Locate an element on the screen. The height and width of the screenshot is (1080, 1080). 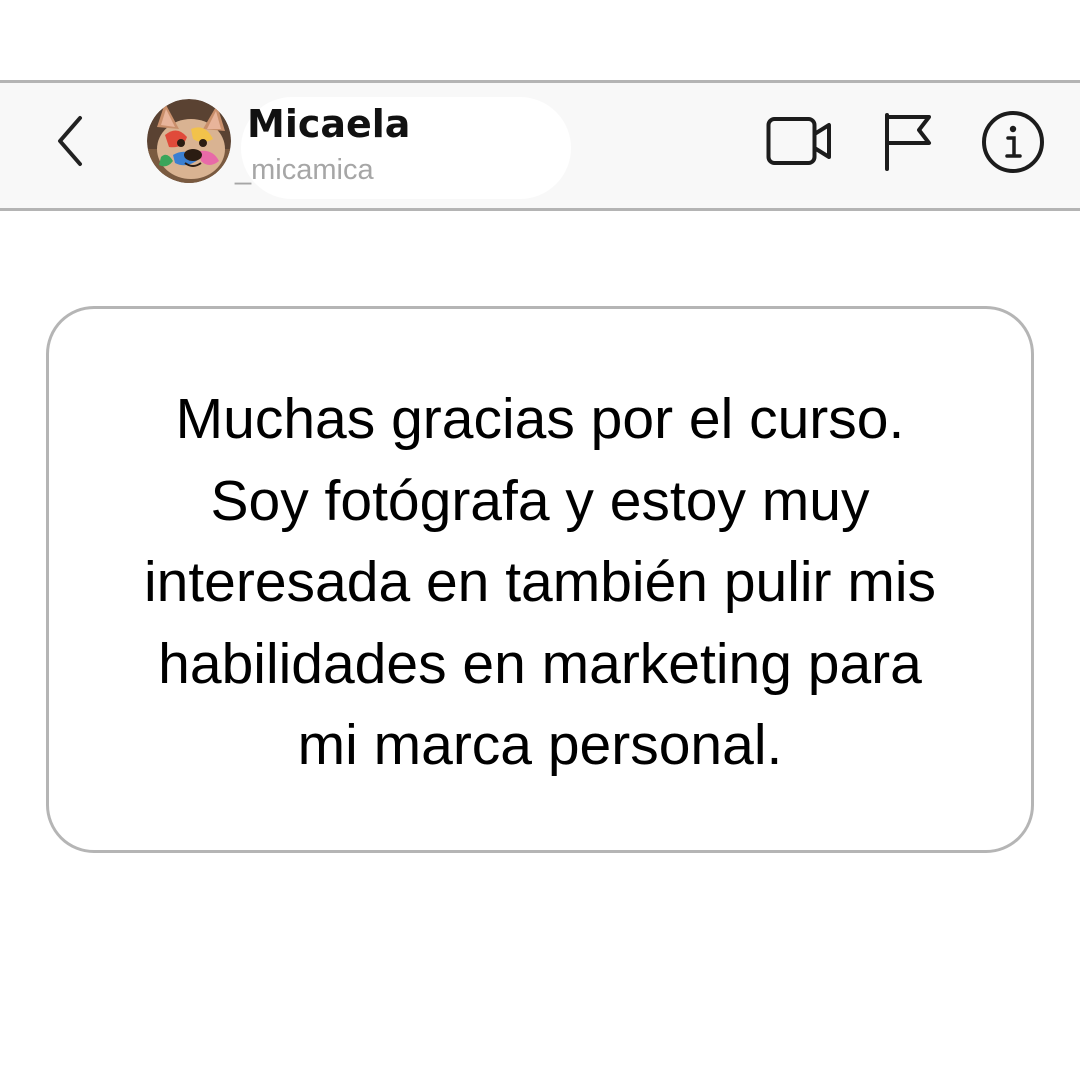
back-button is located at coordinates (70, 141).